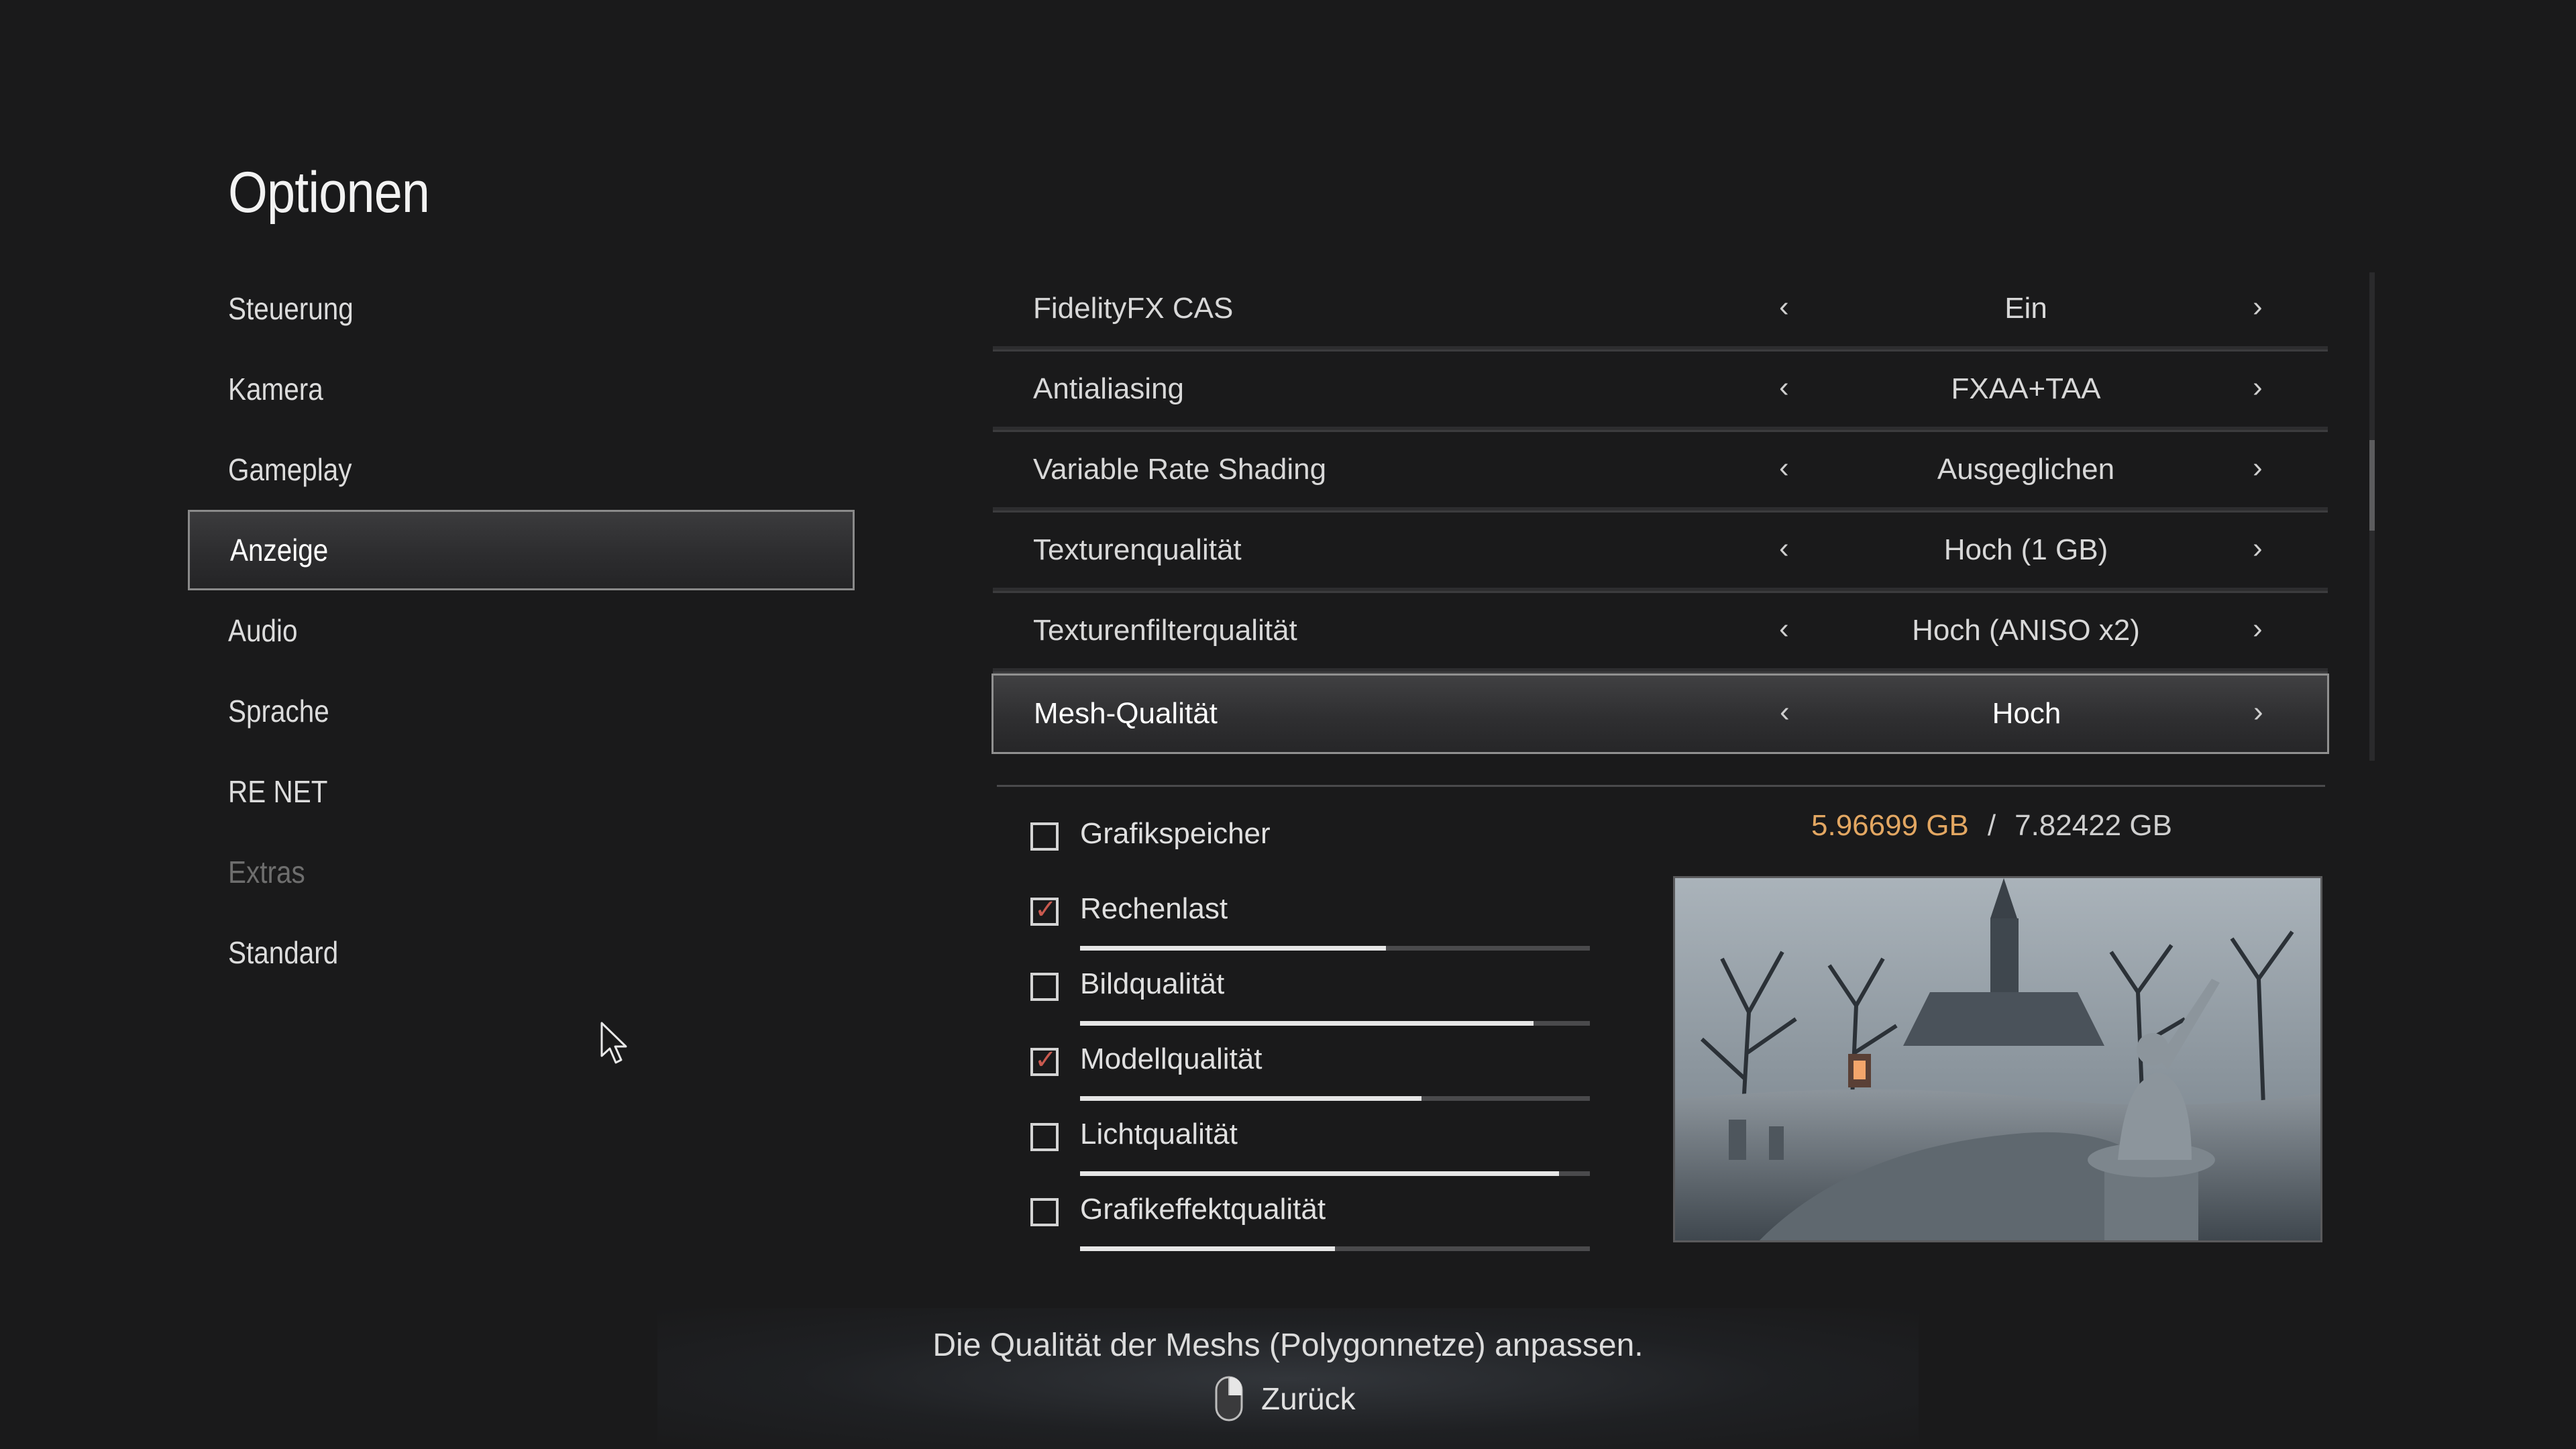 This screenshot has width=2576, height=1449. Describe the element at coordinates (521, 791) in the screenshot. I see `menu-item-re-net: RE NET` at that location.